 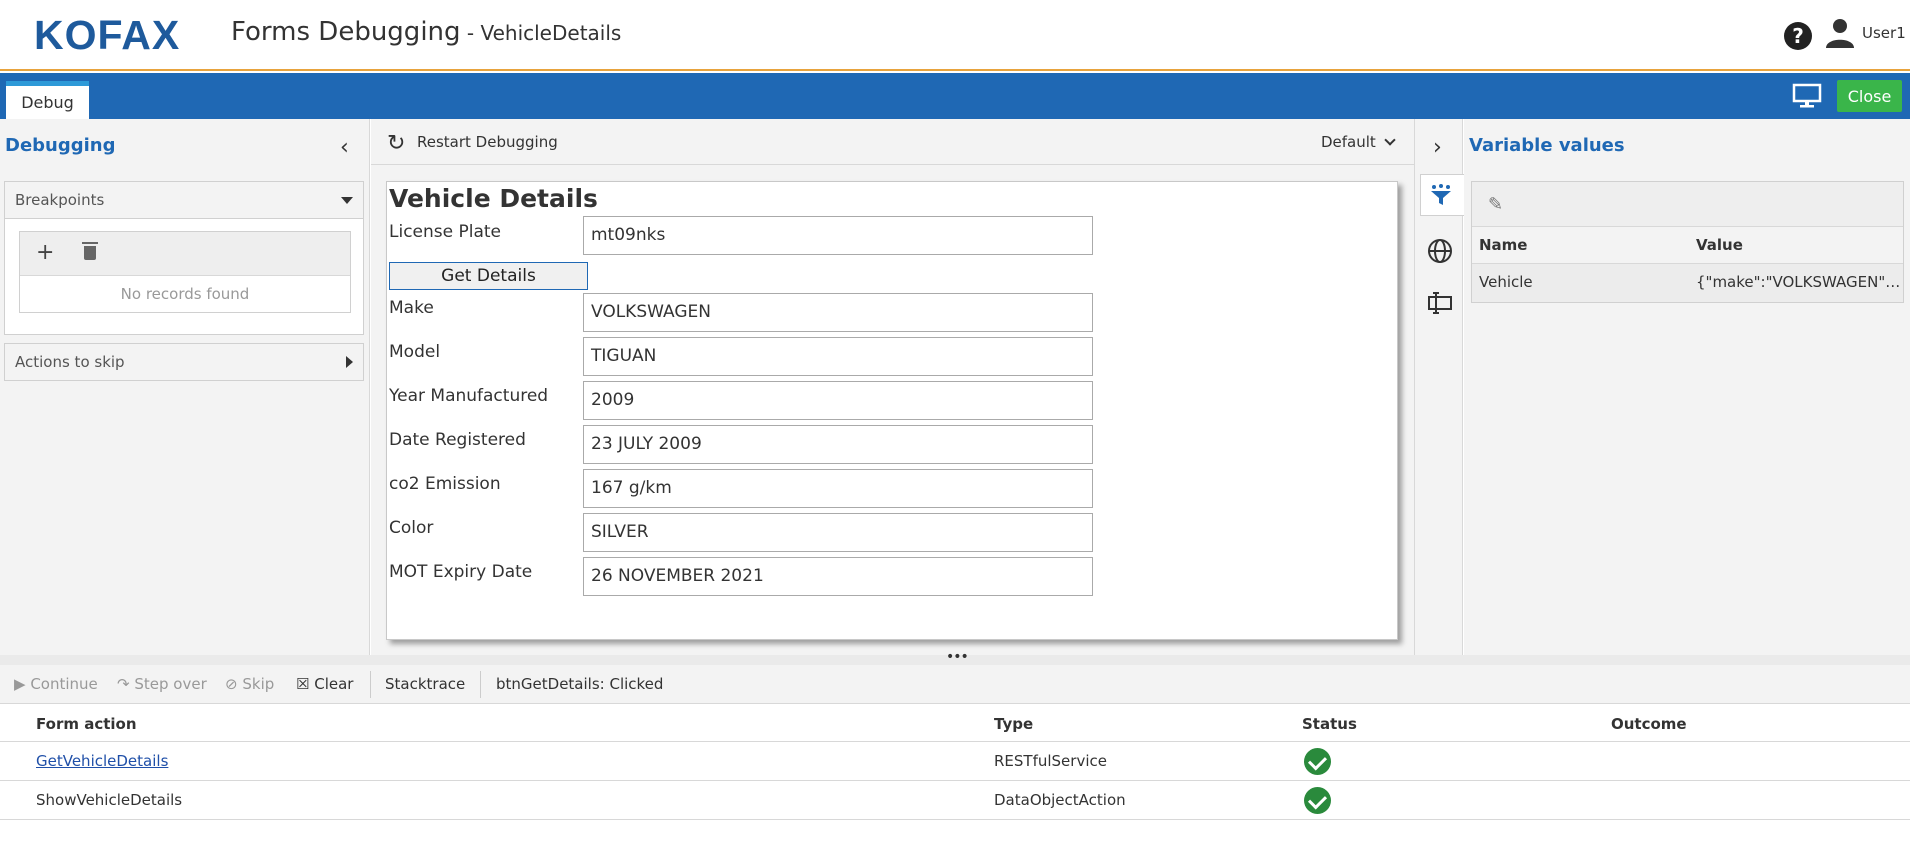 I want to click on variable-value: {"make":"VOLKSWAGEN","model":"TIGUAN"}, so click(x=1798, y=282).